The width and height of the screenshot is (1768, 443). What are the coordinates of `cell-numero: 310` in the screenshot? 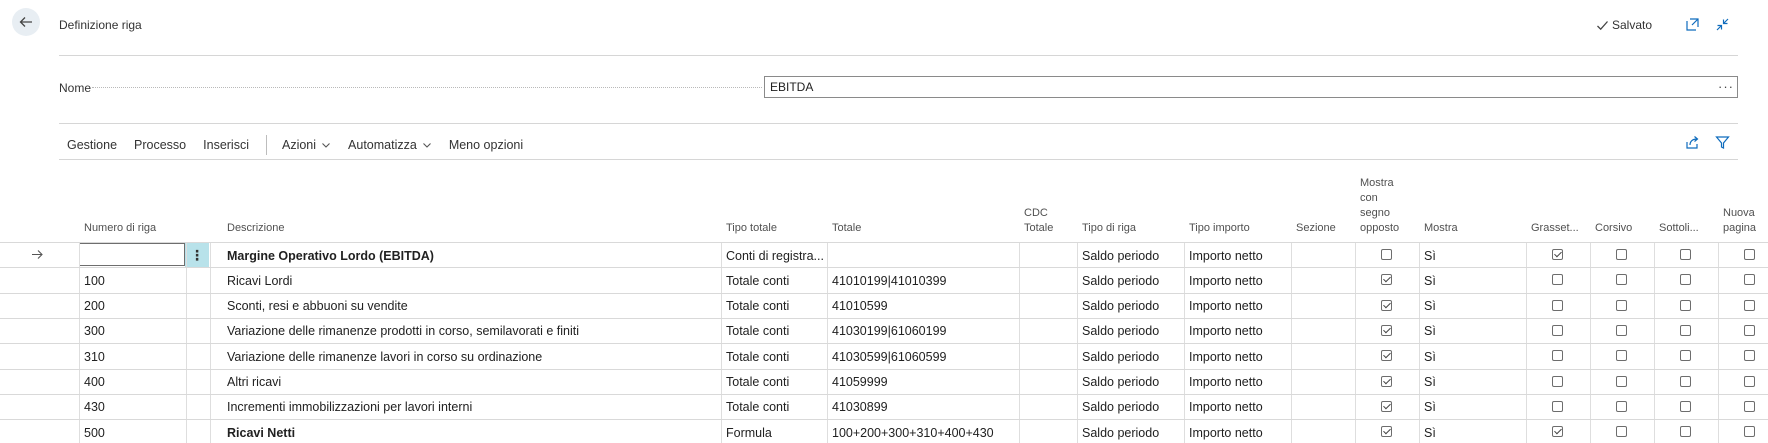 It's located at (132, 356).